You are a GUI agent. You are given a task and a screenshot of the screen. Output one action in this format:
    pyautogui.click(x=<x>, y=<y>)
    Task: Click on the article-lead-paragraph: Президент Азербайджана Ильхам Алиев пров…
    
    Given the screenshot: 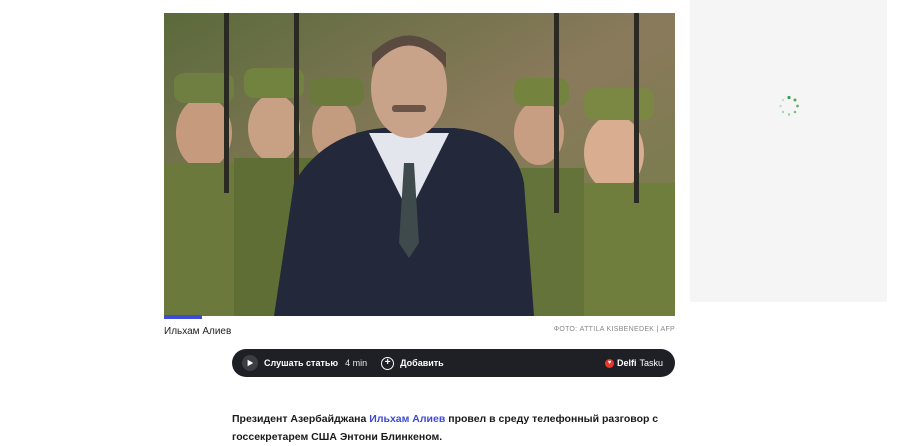 What is the action you would take?
    pyautogui.click(x=452, y=428)
    